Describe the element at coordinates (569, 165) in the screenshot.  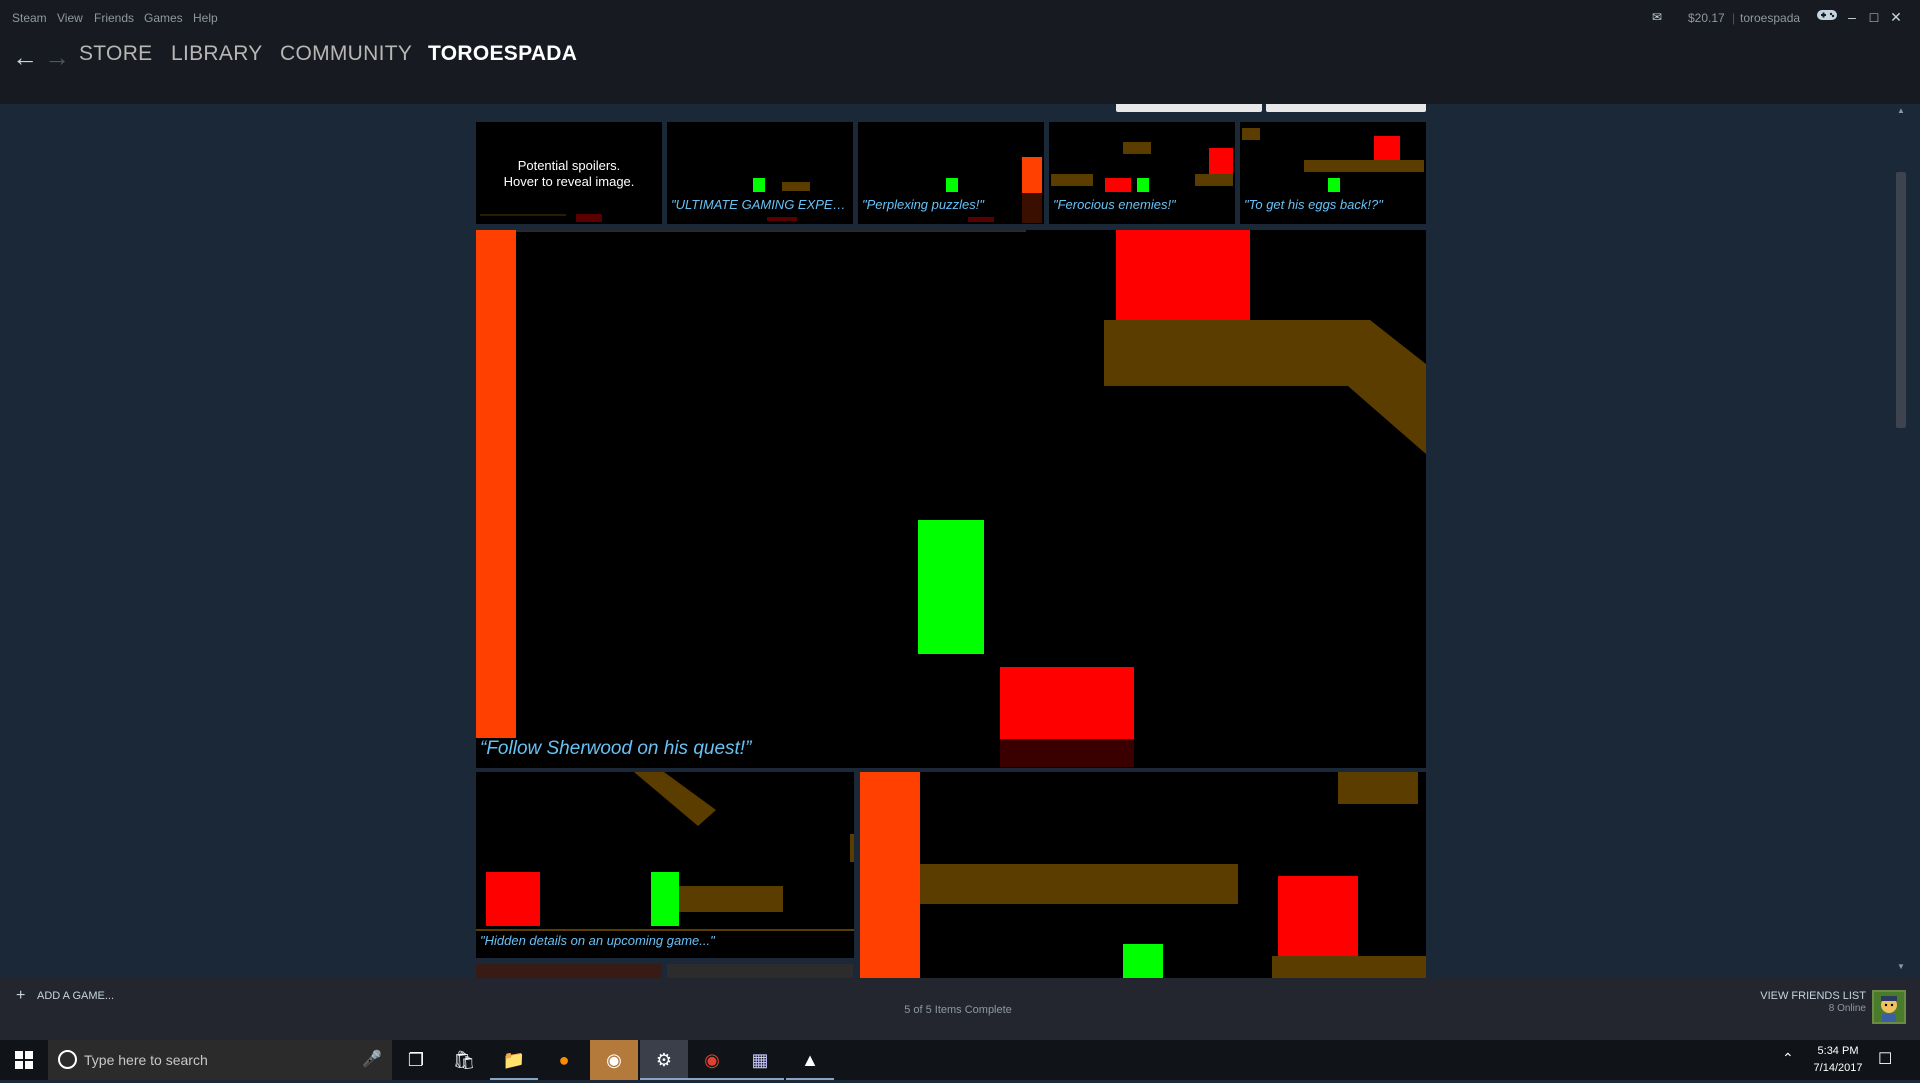
I see `spoiler-text-line1: Potential spoilers.` at that location.